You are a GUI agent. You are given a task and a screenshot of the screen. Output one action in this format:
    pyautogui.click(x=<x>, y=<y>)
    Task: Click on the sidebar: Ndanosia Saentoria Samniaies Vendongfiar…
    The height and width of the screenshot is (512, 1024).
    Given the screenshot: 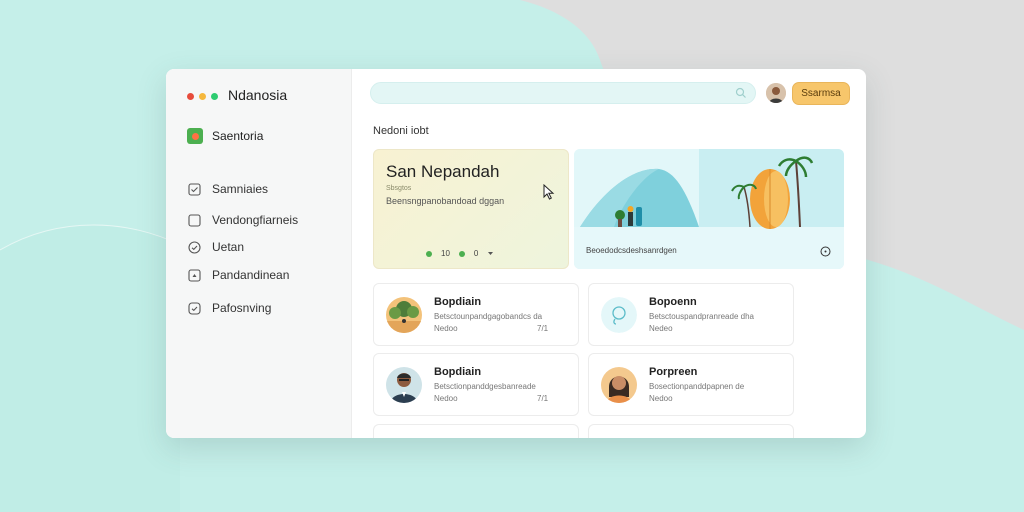 What is the action you would take?
    pyautogui.click(x=259, y=253)
    